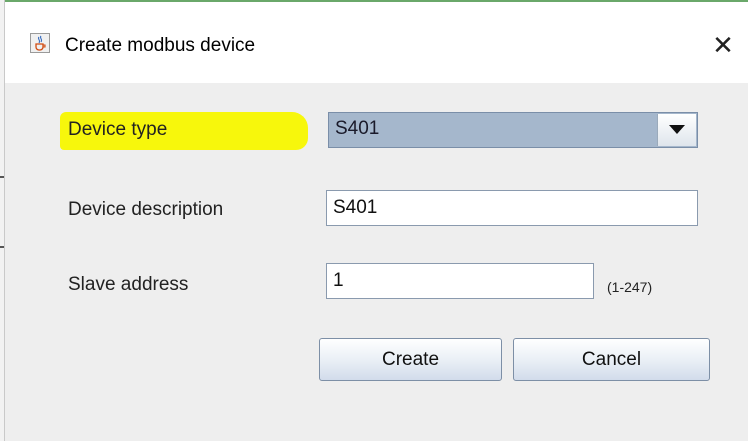 The image size is (748, 441). What do you see at coordinates (410, 359) in the screenshot?
I see `create-button: Create` at bounding box center [410, 359].